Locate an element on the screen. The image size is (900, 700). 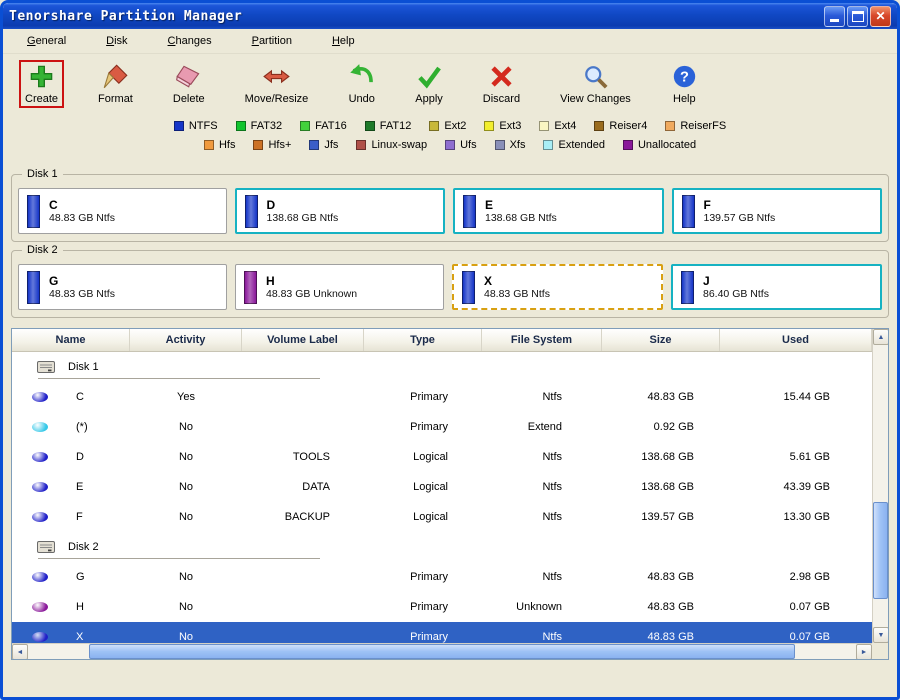
menu-item-partition: Partition is located at coordinates (278, 41).